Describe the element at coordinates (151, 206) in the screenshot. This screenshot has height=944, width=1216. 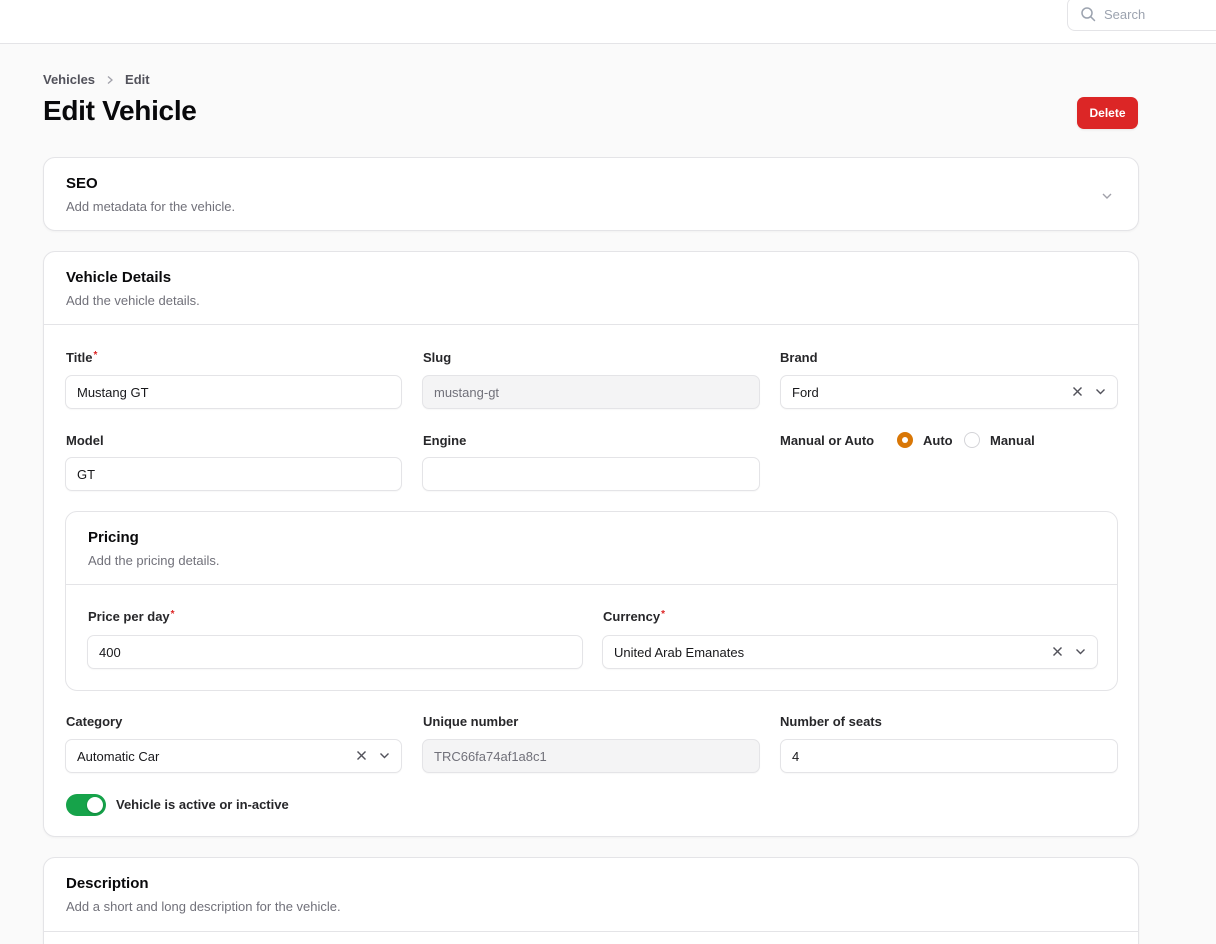
I see `seo-description: Add metadata for the vehicle.` at that location.